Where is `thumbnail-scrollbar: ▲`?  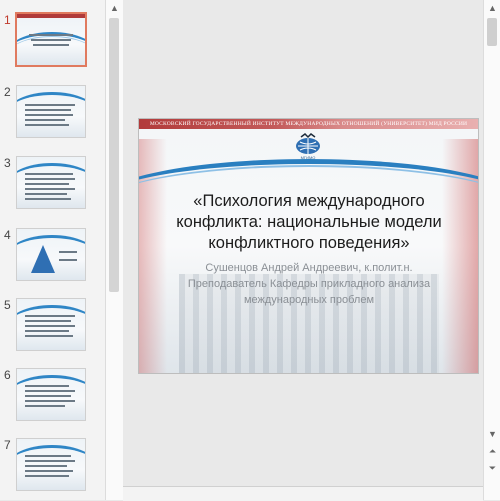
thumbnail-scrollbar: ▲ is located at coordinates (114, 250).